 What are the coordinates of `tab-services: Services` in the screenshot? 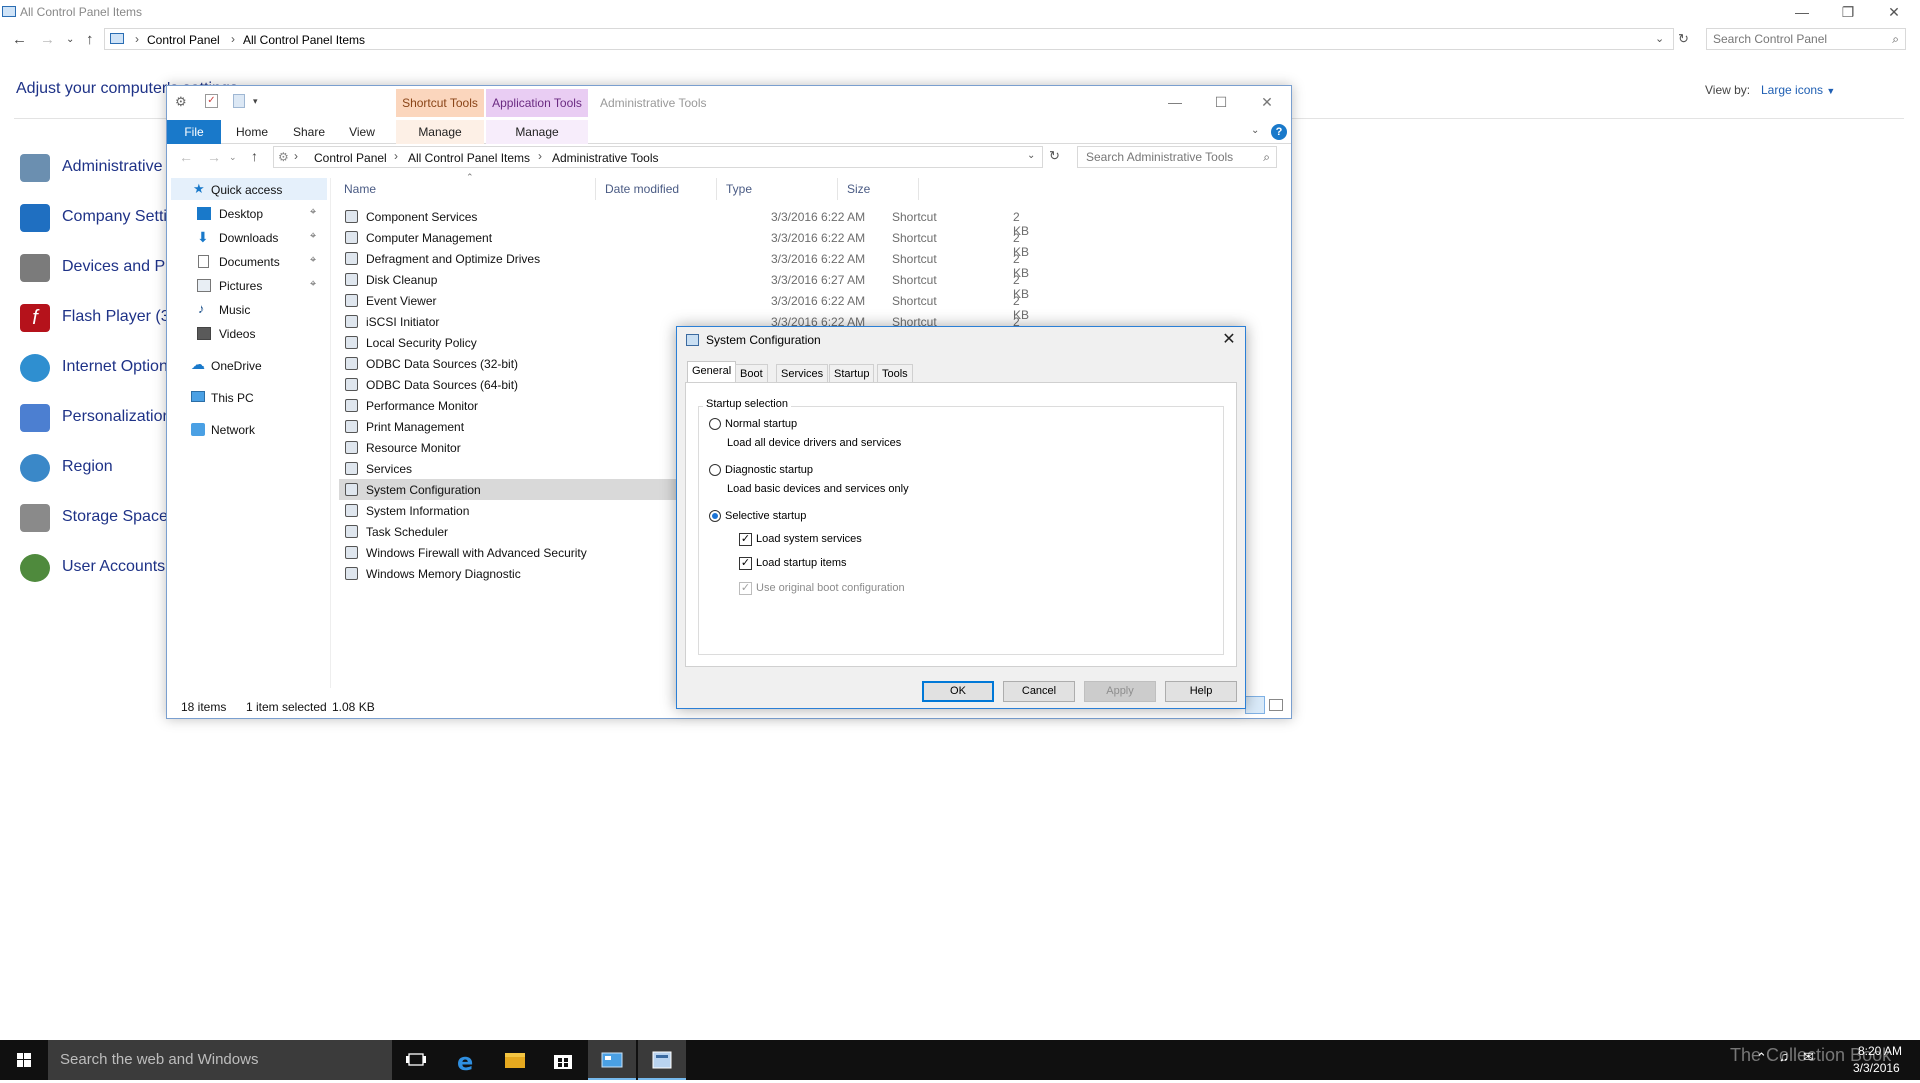 It's located at (802, 373).